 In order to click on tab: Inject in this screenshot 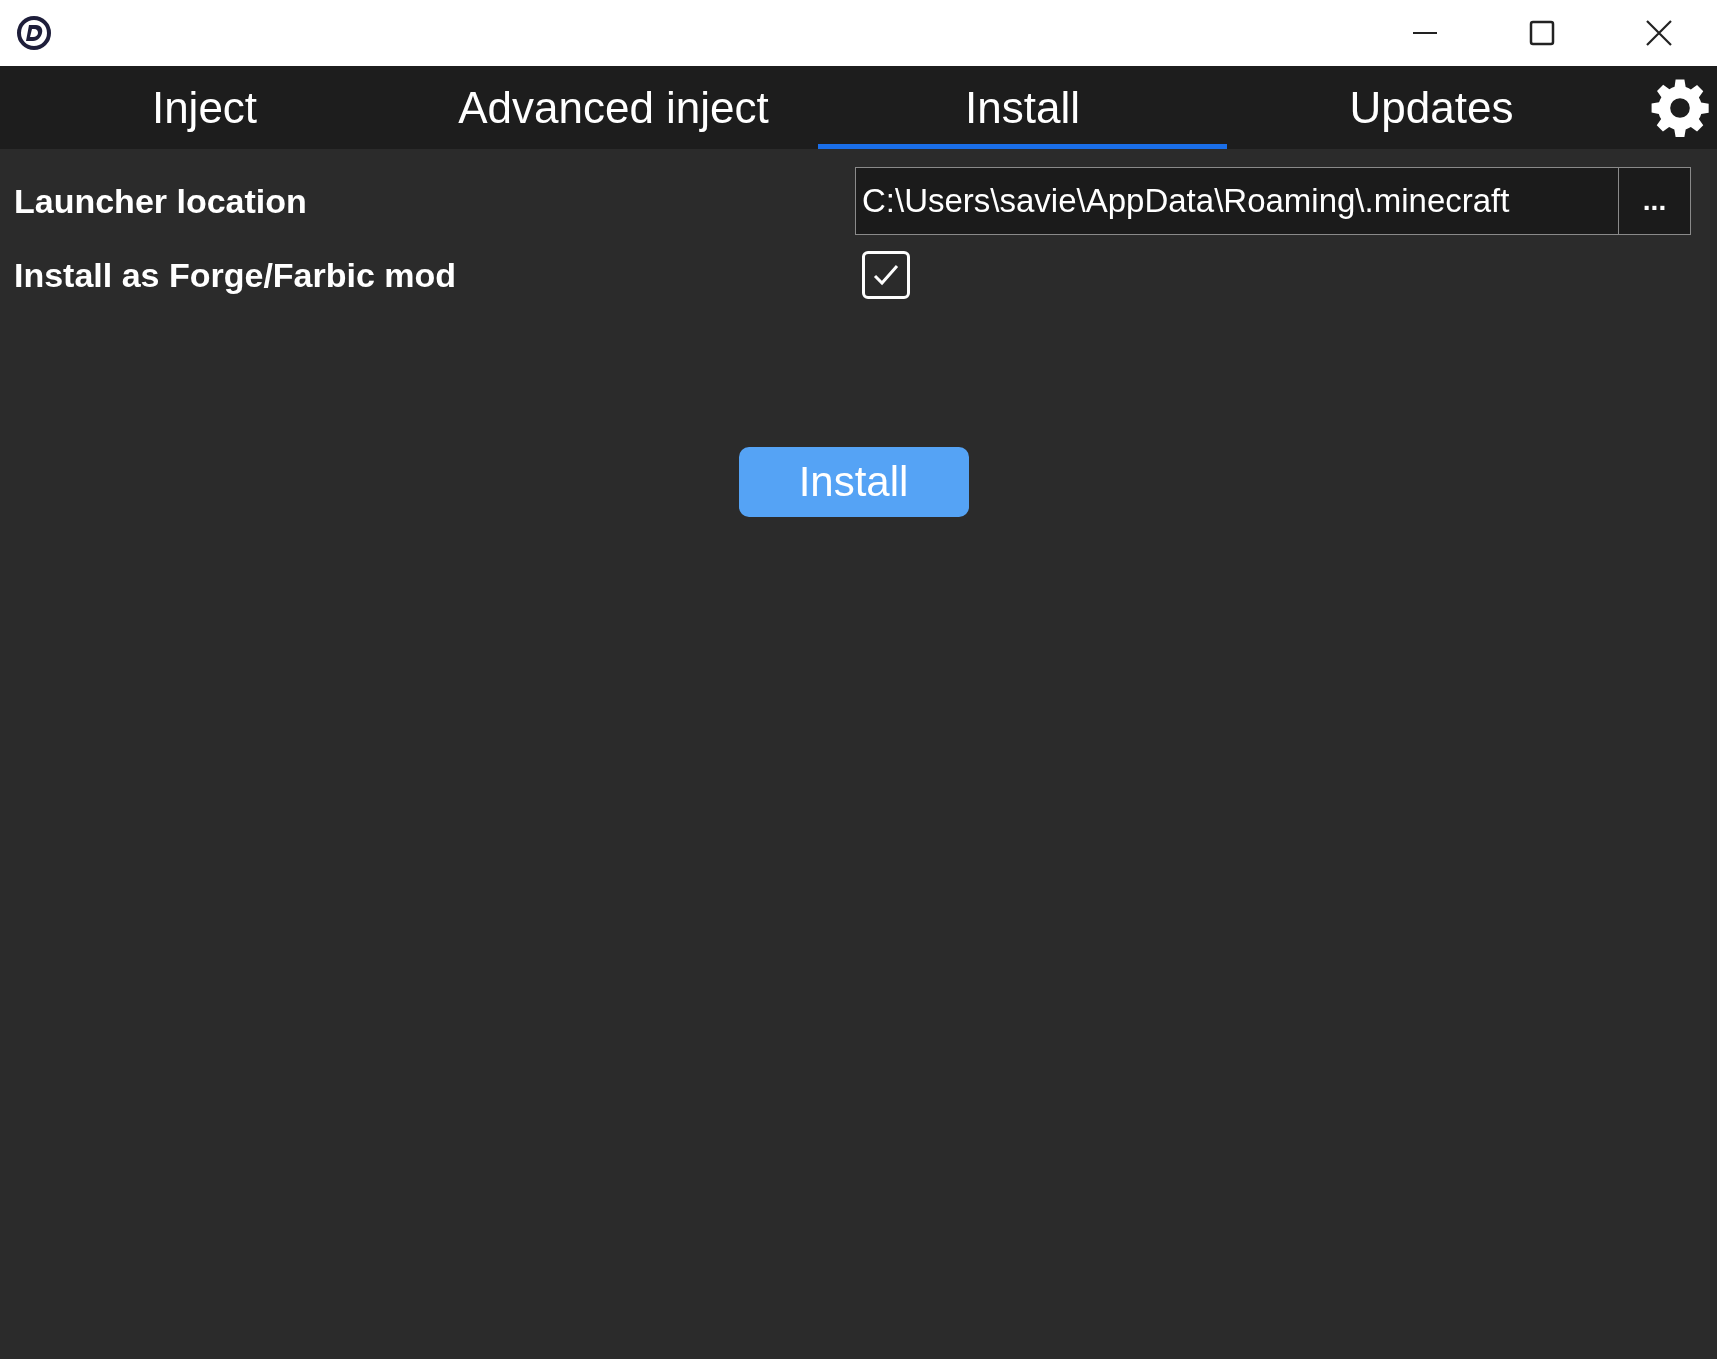, I will do `click(204, 107)`.